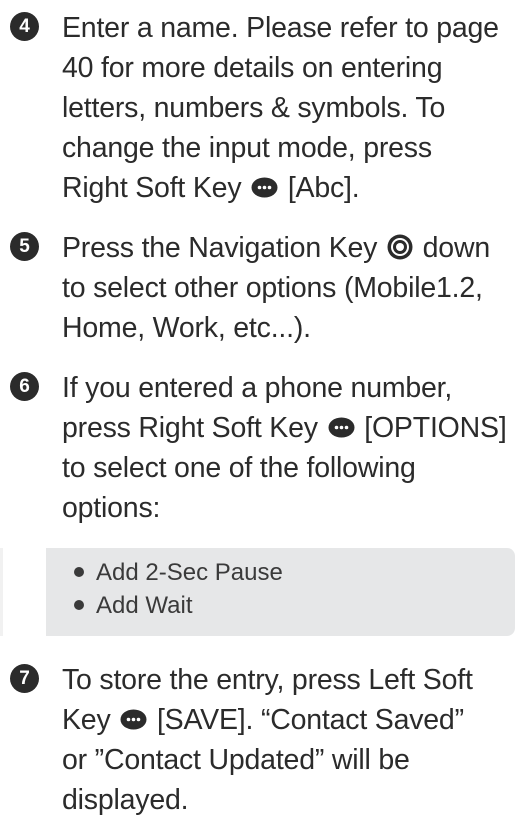 This screenshot has height=824, width=515. I want to click on step-6-line-1: If you entered a phone number,, so click(257, 388).